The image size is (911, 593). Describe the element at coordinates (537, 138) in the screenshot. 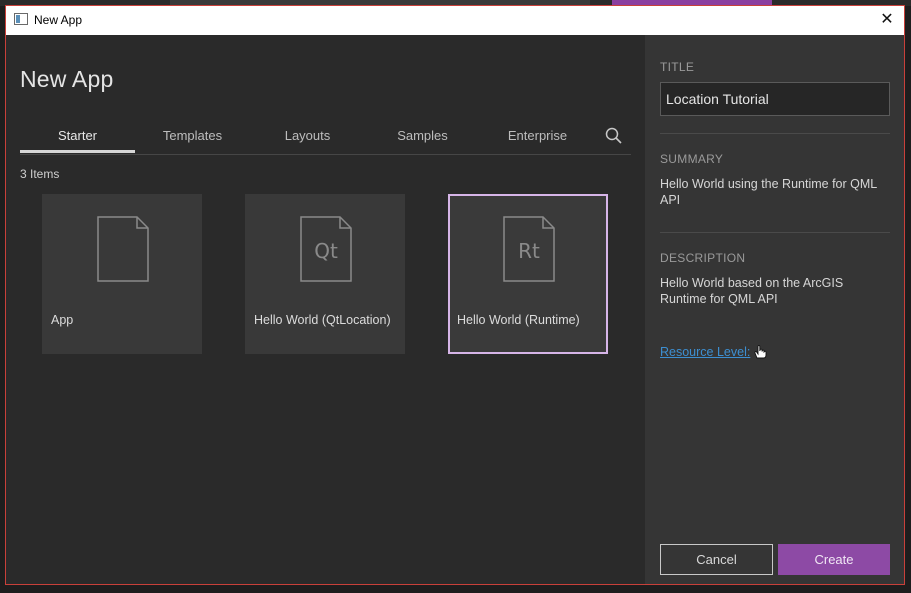

I see `tab-enterprise: Enterprise` at that location.